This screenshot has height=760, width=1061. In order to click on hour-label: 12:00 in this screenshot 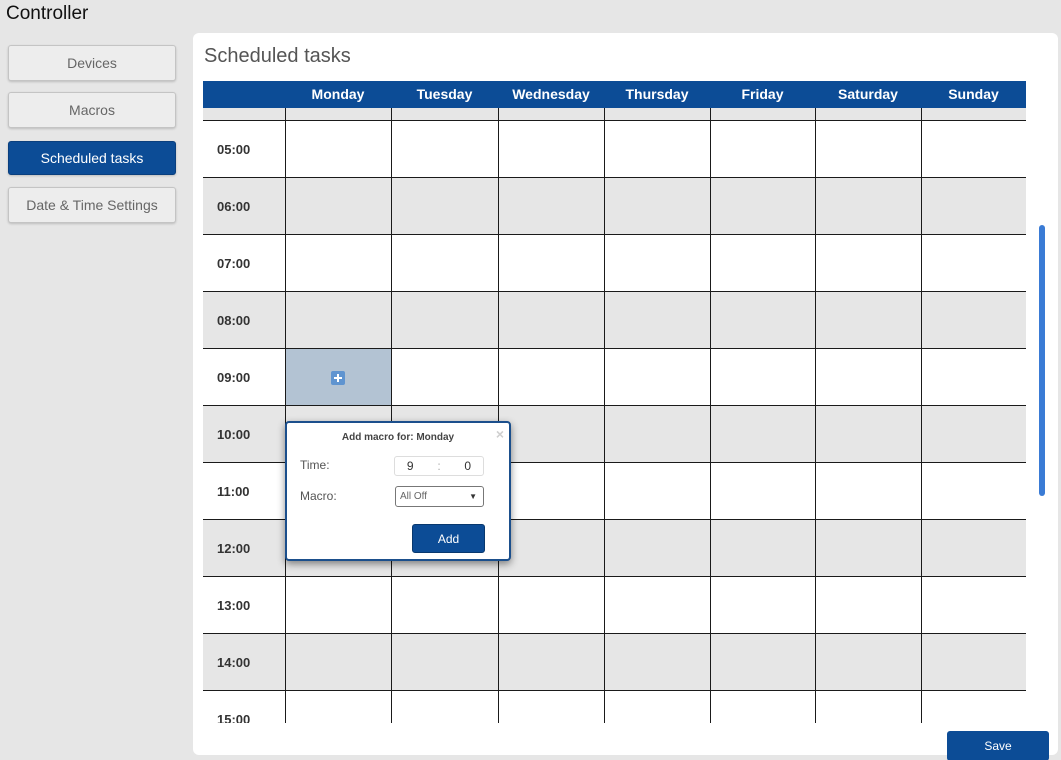, I will do `click(234, 548)`.